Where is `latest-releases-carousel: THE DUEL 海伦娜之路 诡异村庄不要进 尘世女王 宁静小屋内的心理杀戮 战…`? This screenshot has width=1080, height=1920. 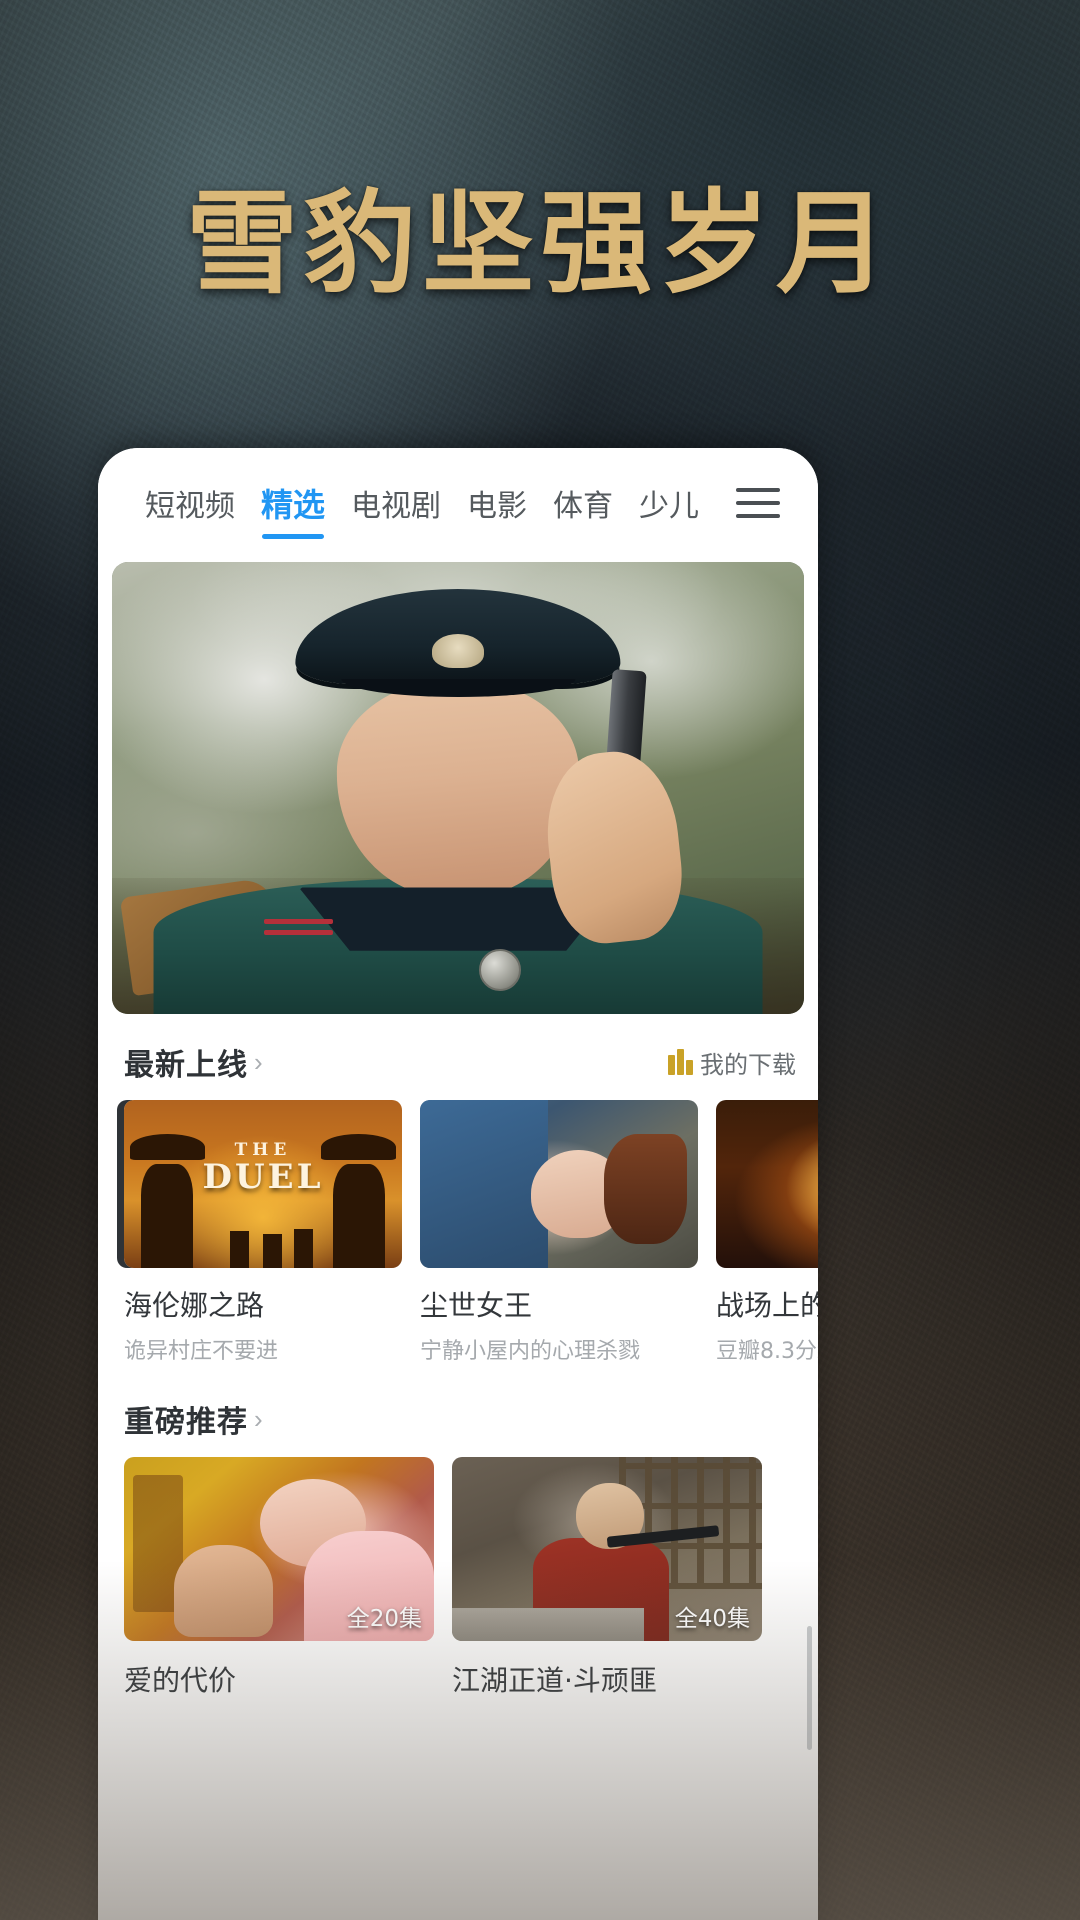 latest-releases-carousel: THE DUEL 海伦娜之路 诡异村庄不要进 尘世女王 宁静小屋内的心理杀戮 战… is located at coordinates (458, 1235).